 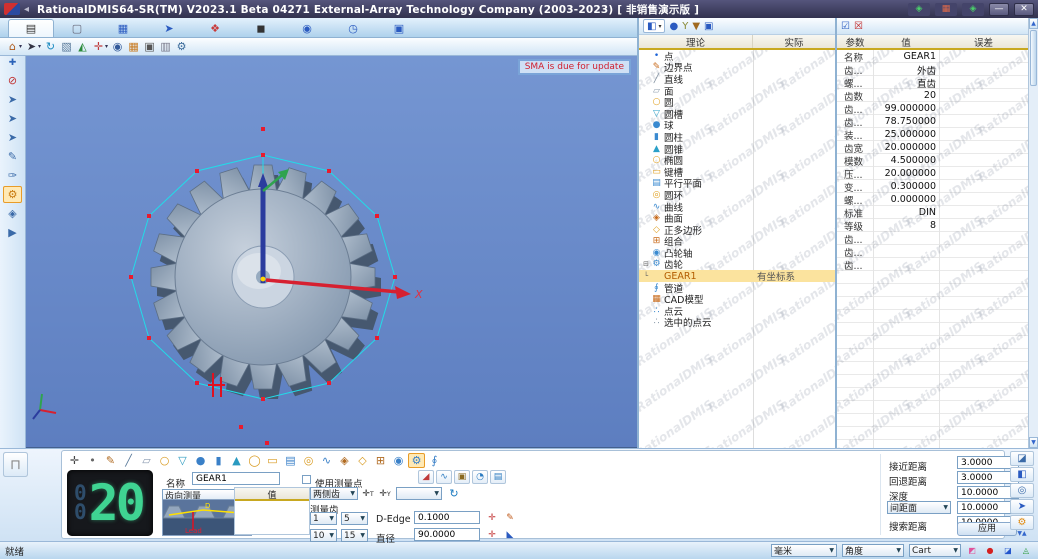 What do you see at coordinates (498, 477) in the screenshot?
I see `view-toggle-button: ▤` at bounding box center [498, 477].